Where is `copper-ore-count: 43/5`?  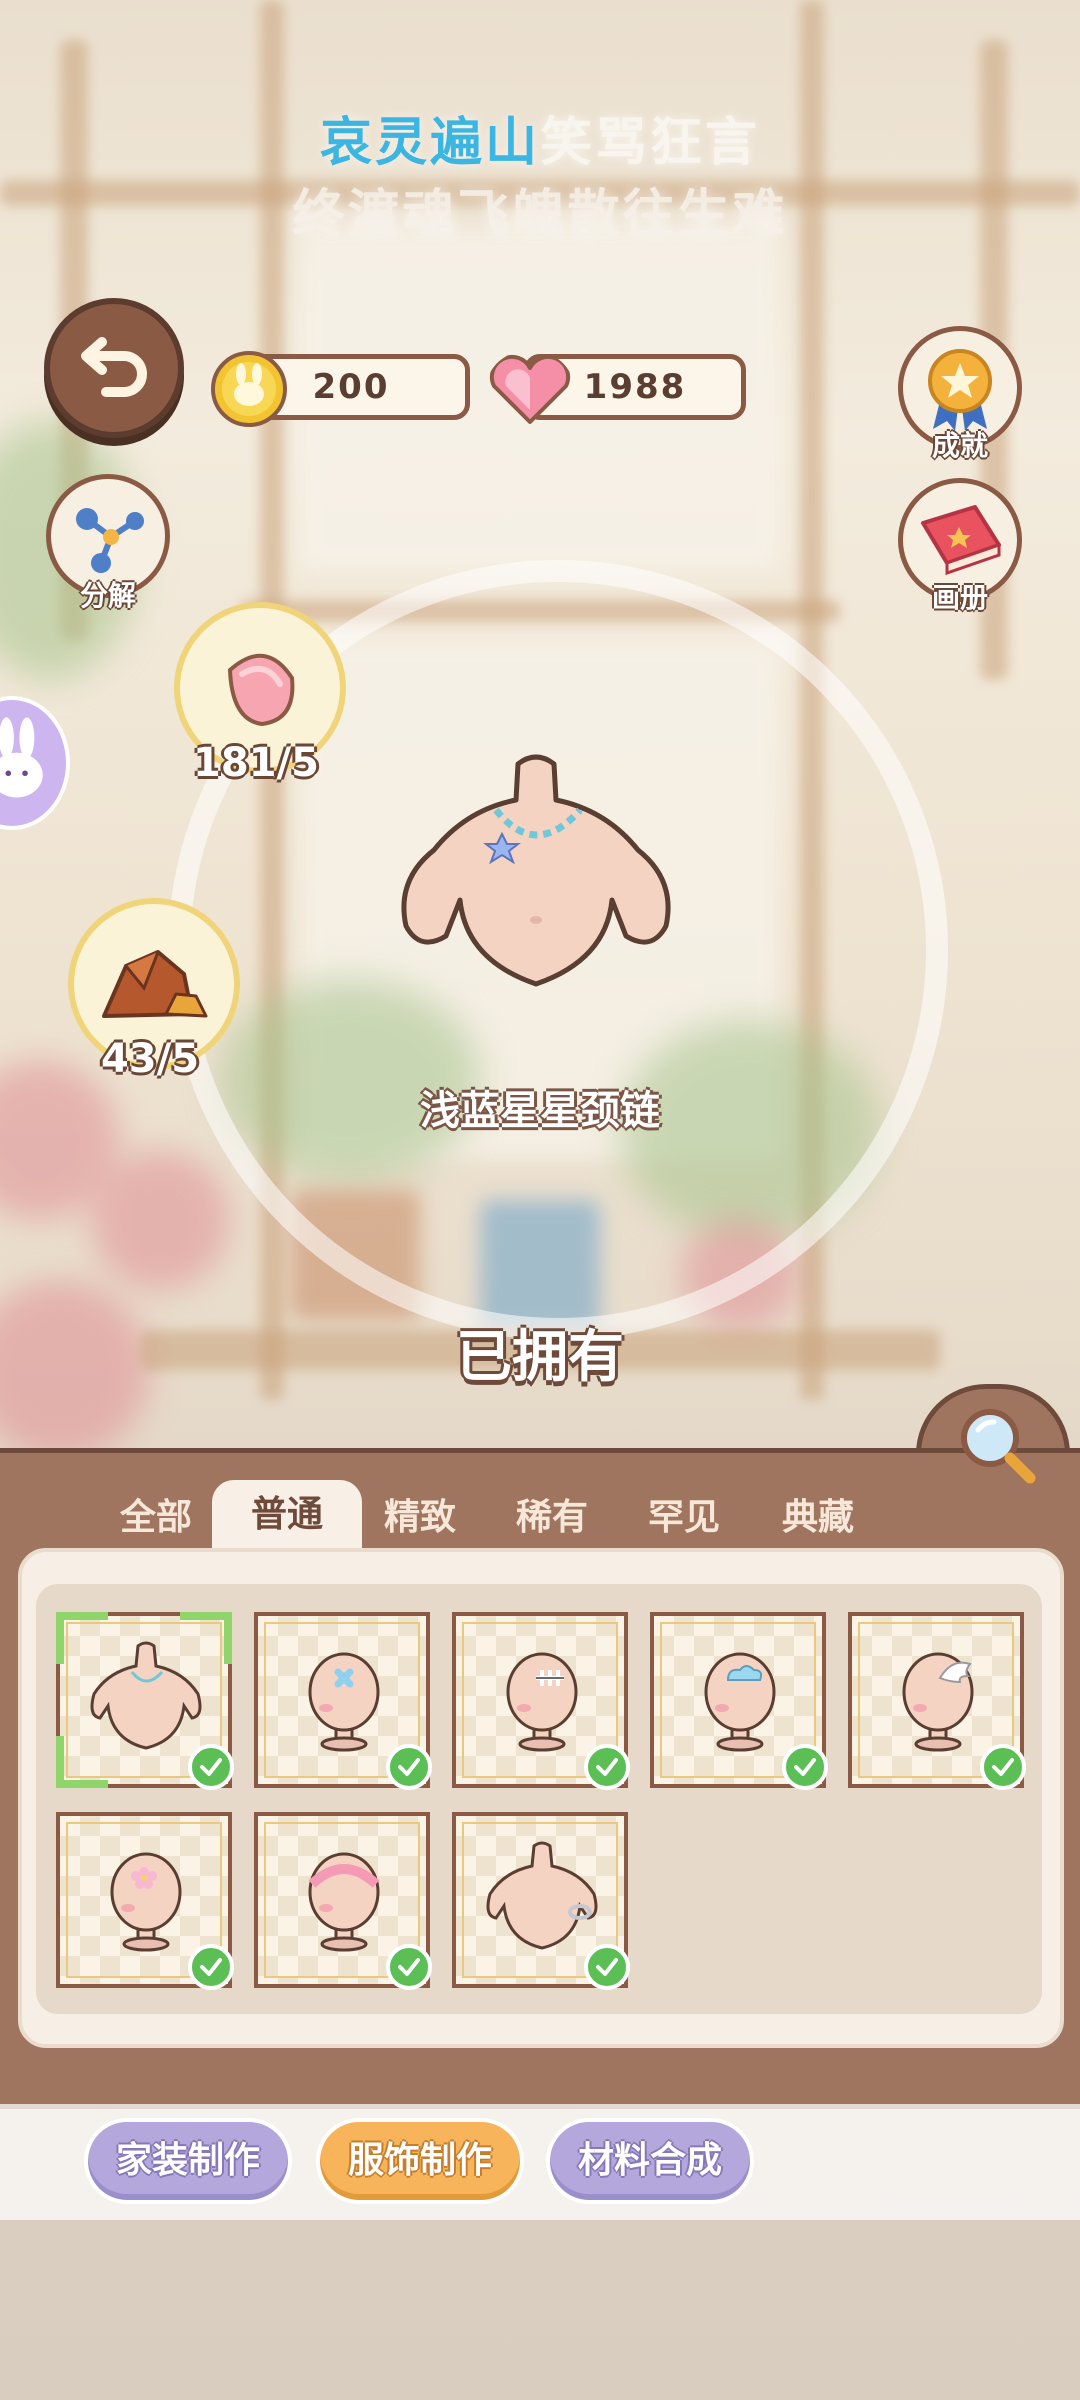
copper-ore-count: 43/5 is located at coordinates (150, 1059).